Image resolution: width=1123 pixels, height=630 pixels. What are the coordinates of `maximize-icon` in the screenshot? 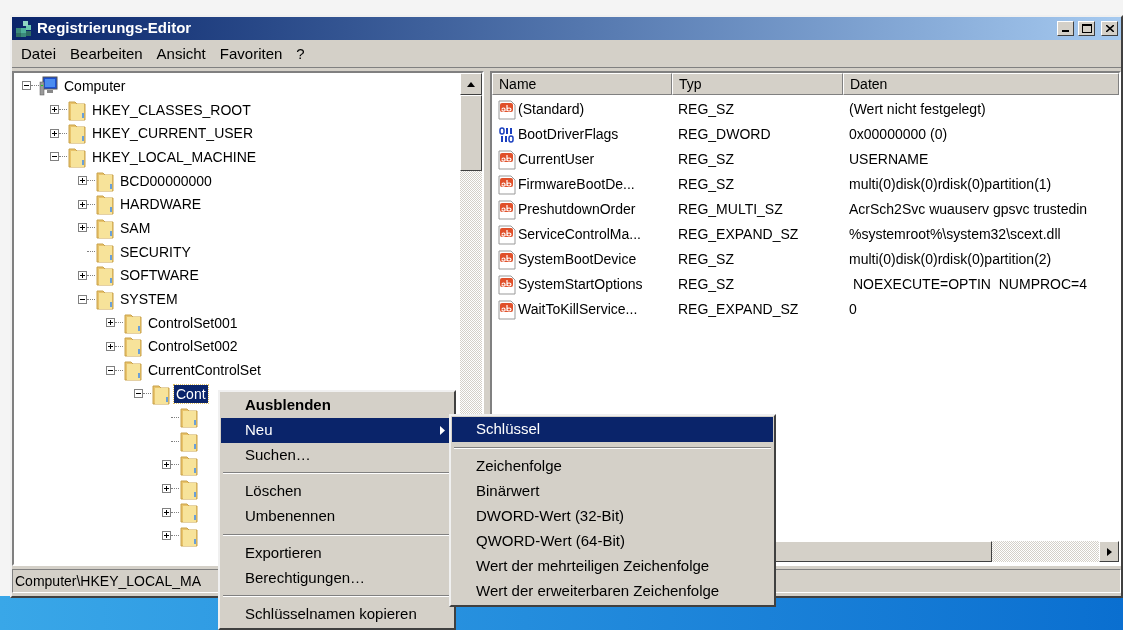 It's located at (1086, 28).